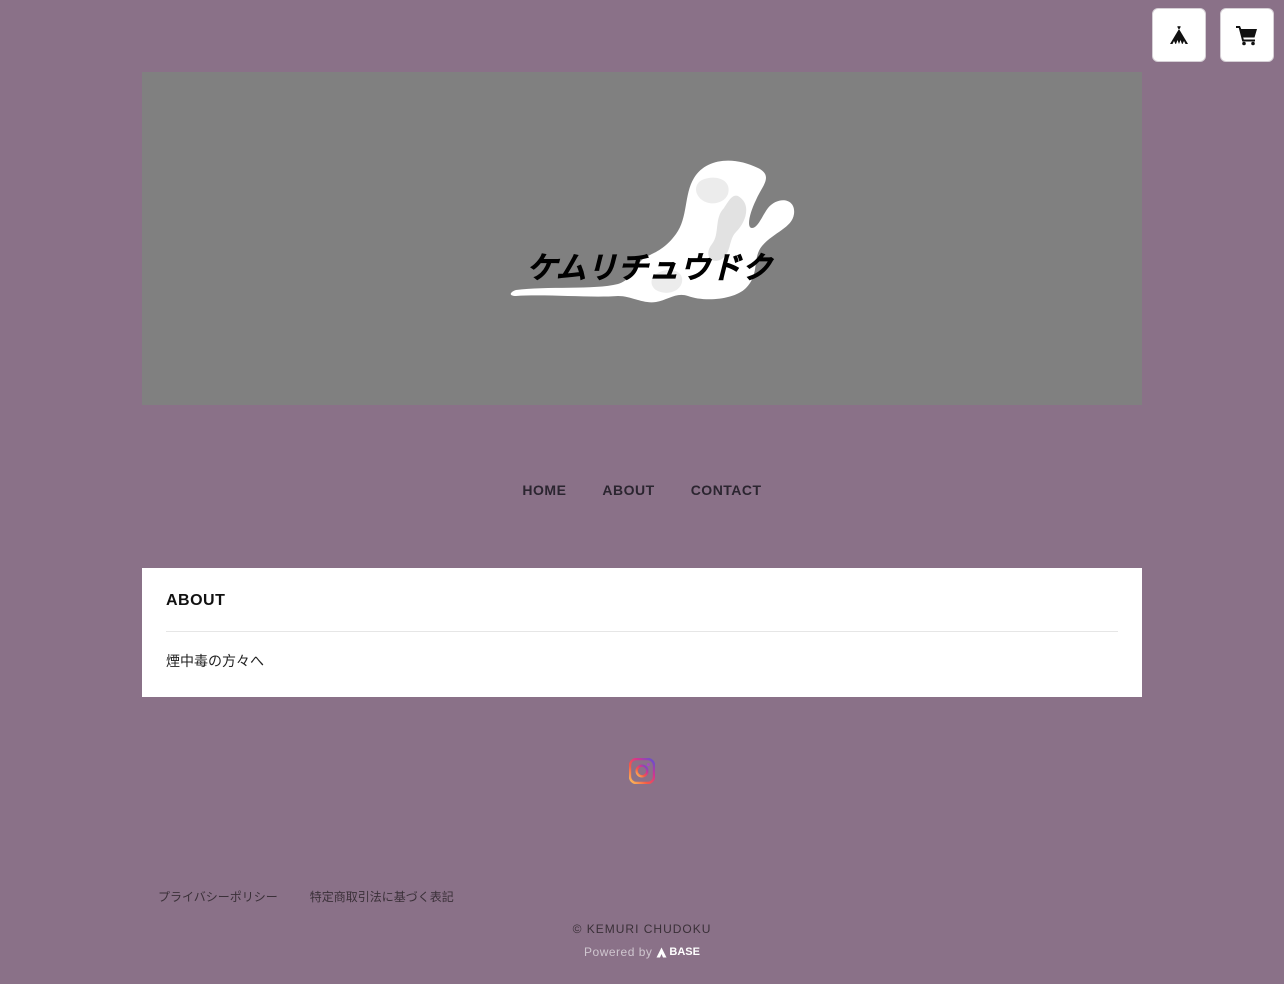 The height and width of the screenshot is (984, 1284). Describe the element at coordinates (618, 952) in the screenshot. I see `powered-by-label: Powered by` at that location.